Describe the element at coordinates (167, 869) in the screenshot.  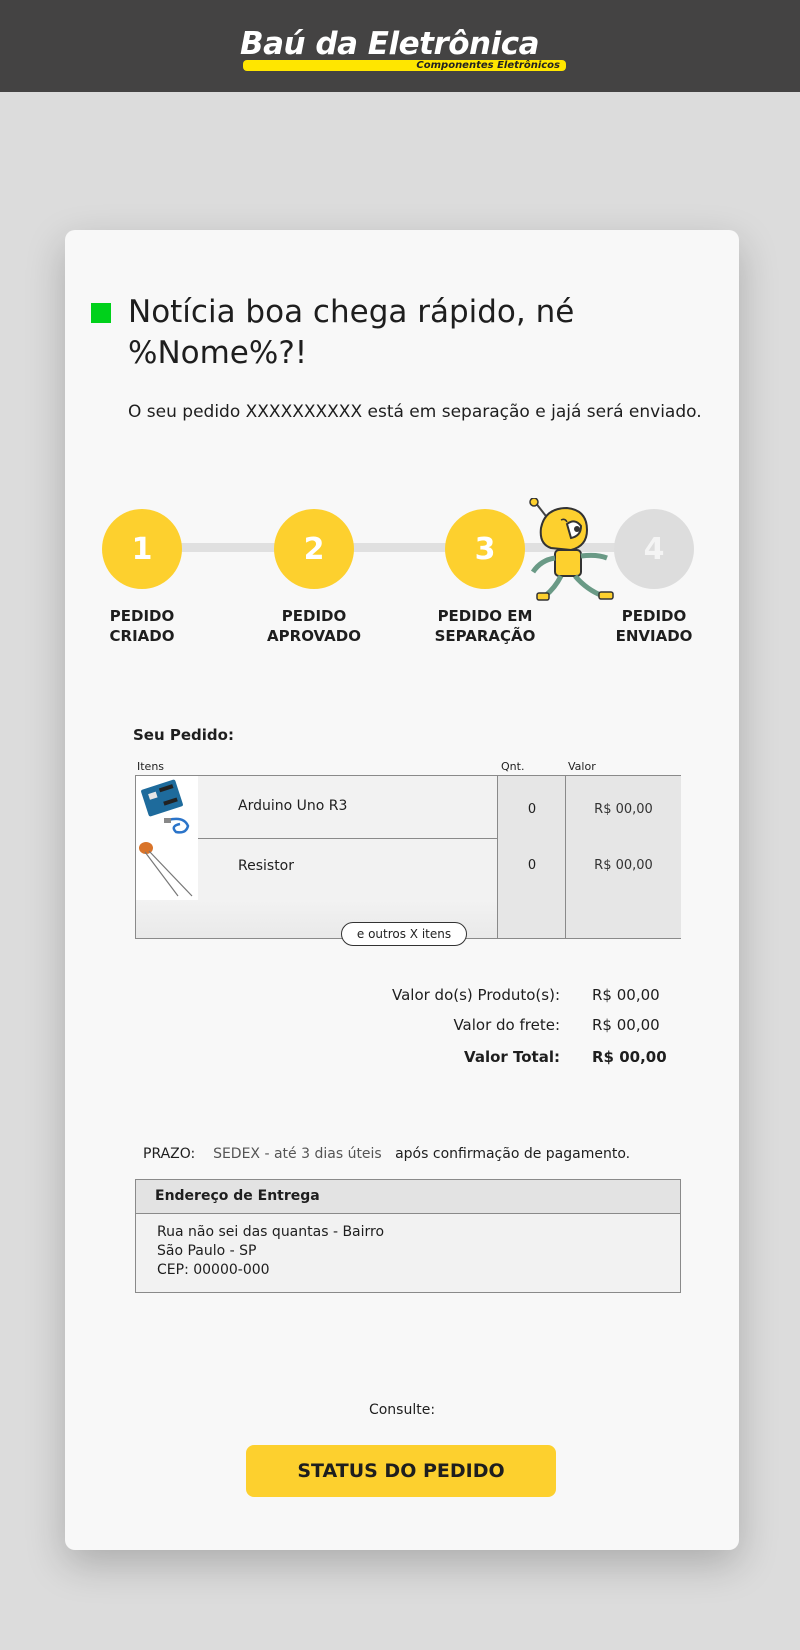
I see `resistor-icon` at that location.